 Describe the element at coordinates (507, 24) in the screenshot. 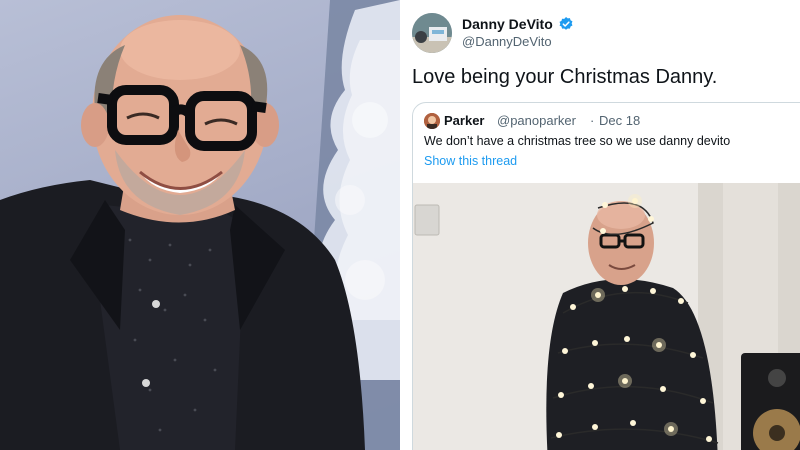

I see `author-name: Danny DeVito` at that location.